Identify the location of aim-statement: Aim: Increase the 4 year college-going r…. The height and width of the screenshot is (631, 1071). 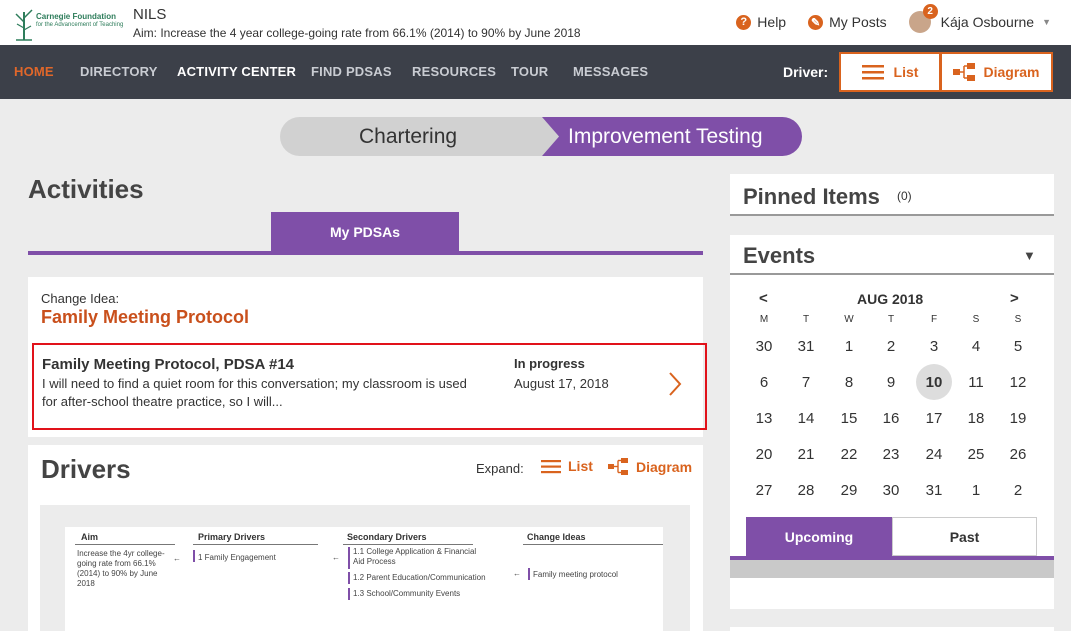
(357, 33).